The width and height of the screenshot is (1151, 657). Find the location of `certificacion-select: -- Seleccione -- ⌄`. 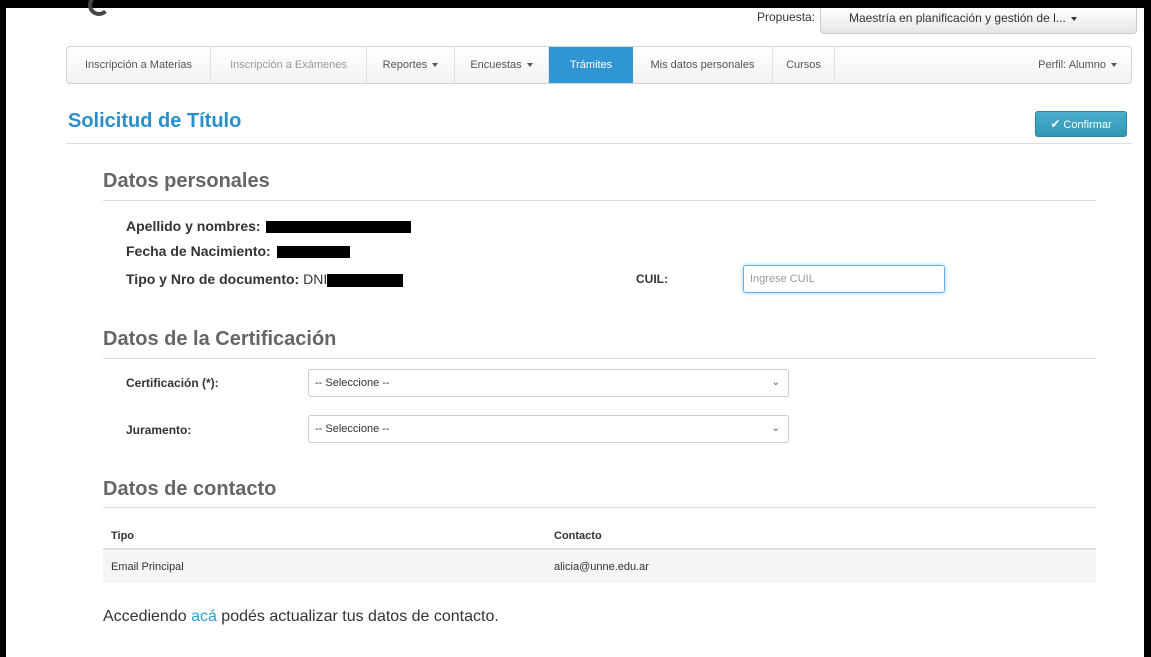

certificacion-select: -- Seleccione -- ⌄ is located at coordinates (548, 383).